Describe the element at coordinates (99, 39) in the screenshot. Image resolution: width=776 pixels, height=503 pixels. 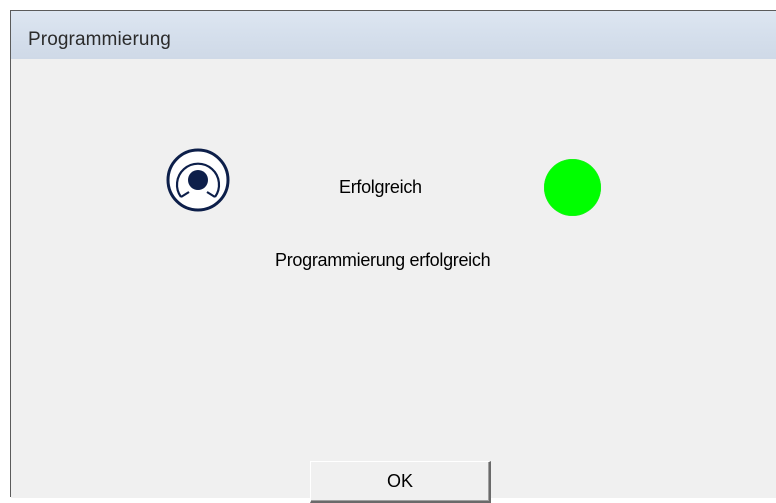
I see `window-title: Programmierung` at that location.